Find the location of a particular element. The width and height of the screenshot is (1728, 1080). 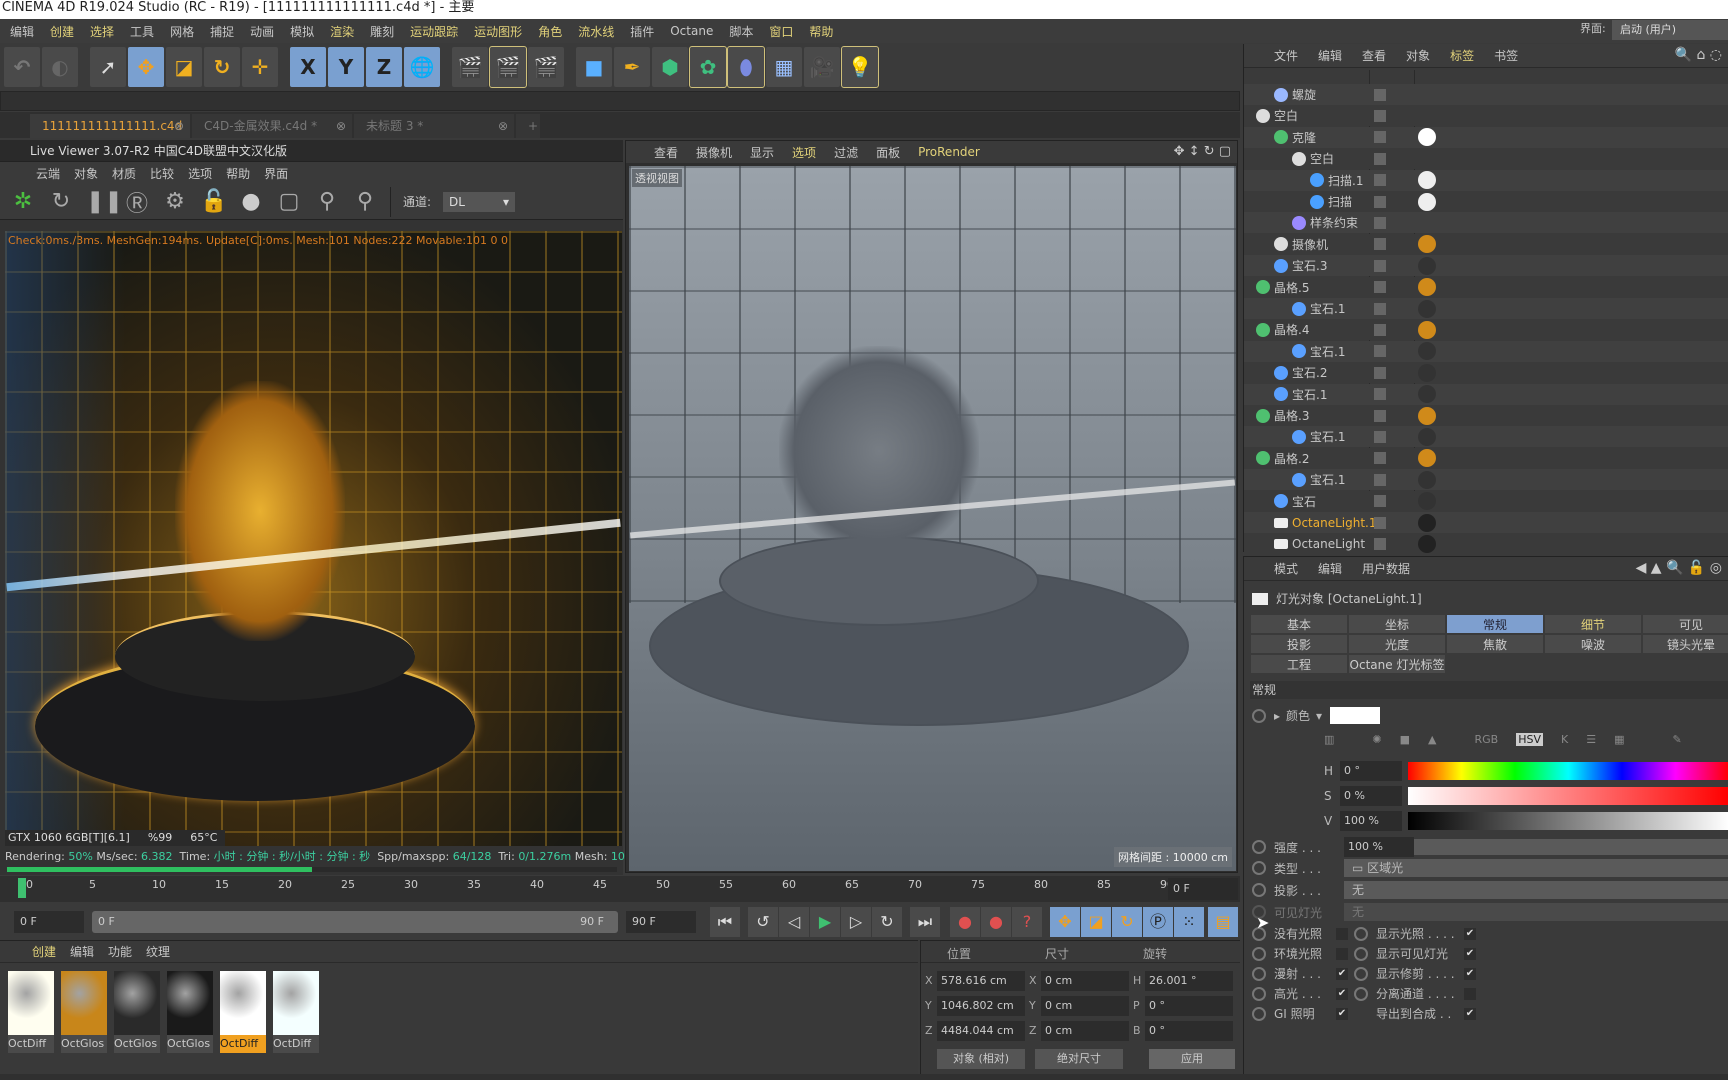

material-menu-item: 功能 is located at coordinates (120, 951).